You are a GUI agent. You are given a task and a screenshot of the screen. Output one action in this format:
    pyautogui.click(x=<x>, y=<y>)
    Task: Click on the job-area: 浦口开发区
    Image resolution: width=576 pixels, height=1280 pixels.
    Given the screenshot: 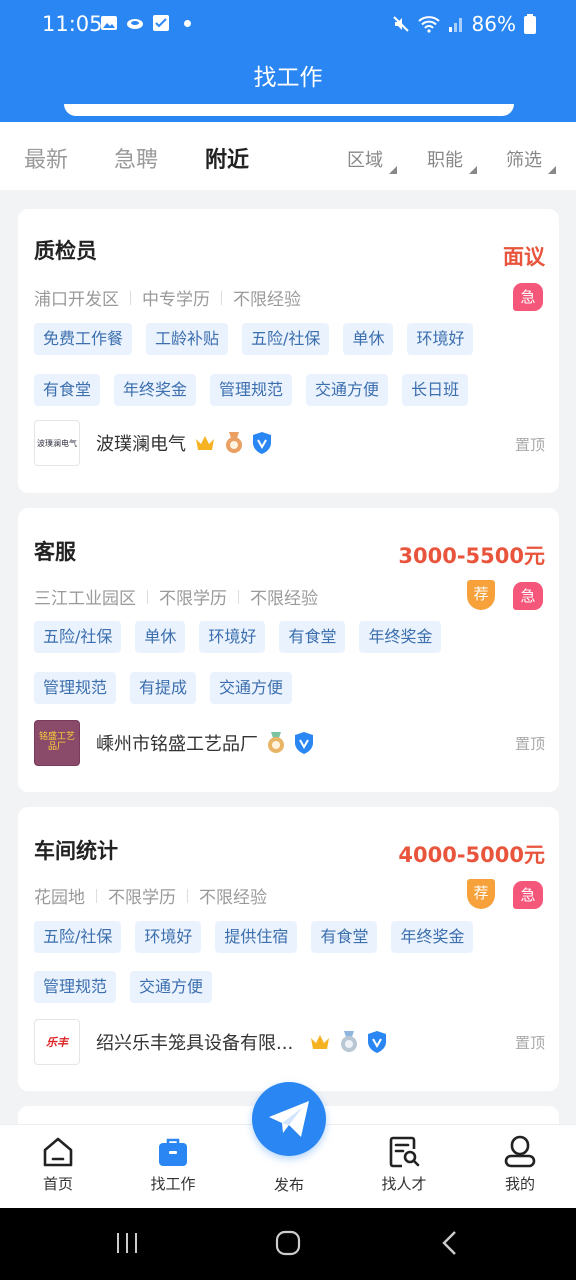 What is the action you would take?
    pyautogui.click(x=76, y=300)
    